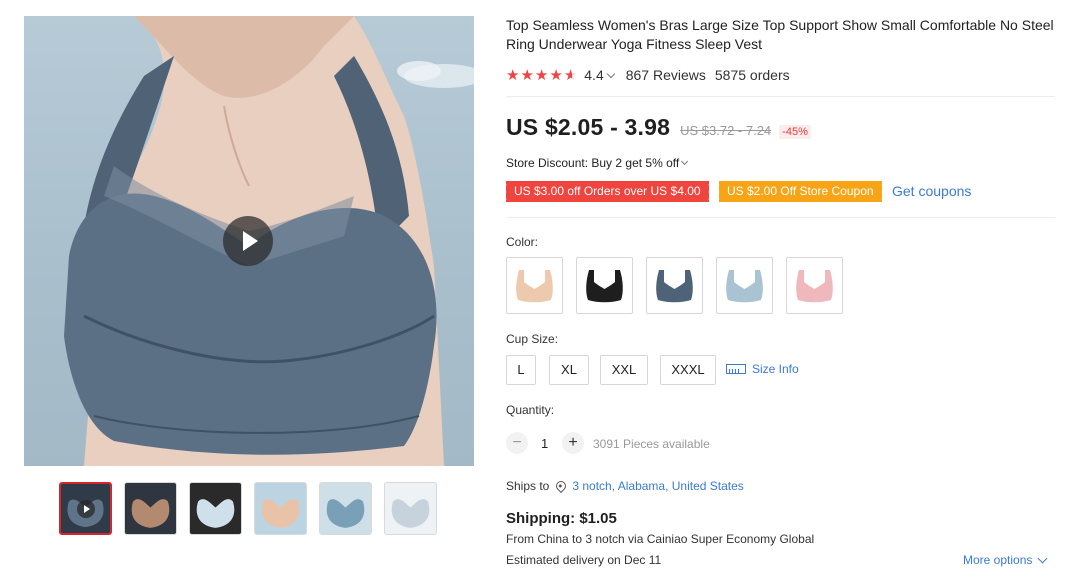  What do you see at coordinates (775, 369) in the screenshot?
I see `size-info-label: Size Info` at bounding box center [775, 369].